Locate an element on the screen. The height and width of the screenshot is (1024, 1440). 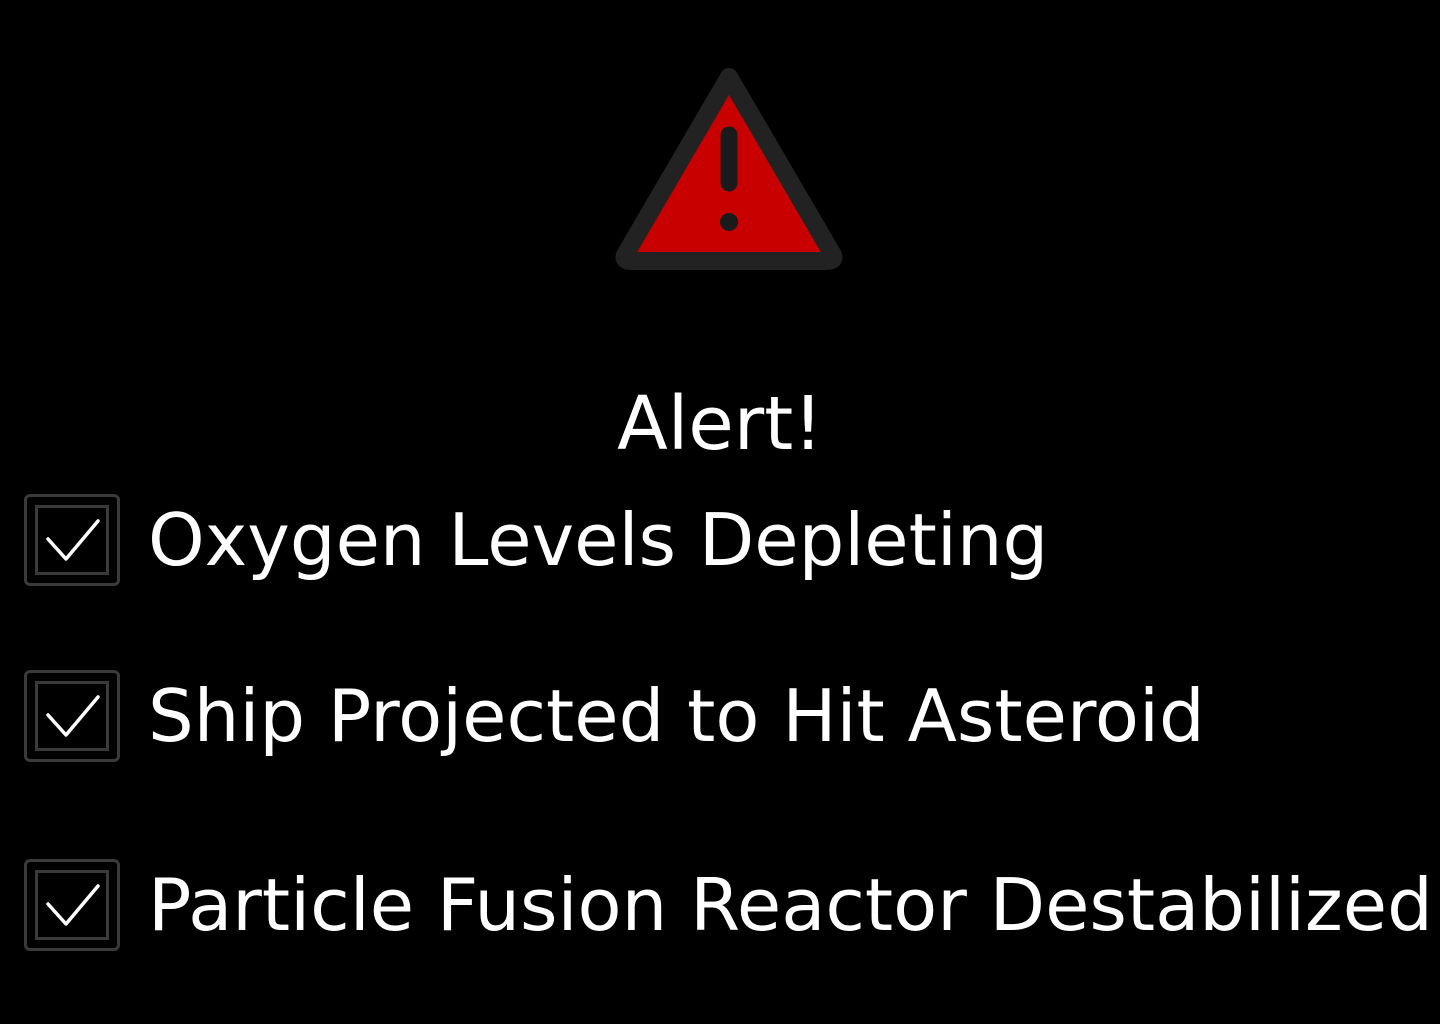
alert-label-reactor: Particle Fusion Reactor Destabilized is located at coordinates (790, 905).